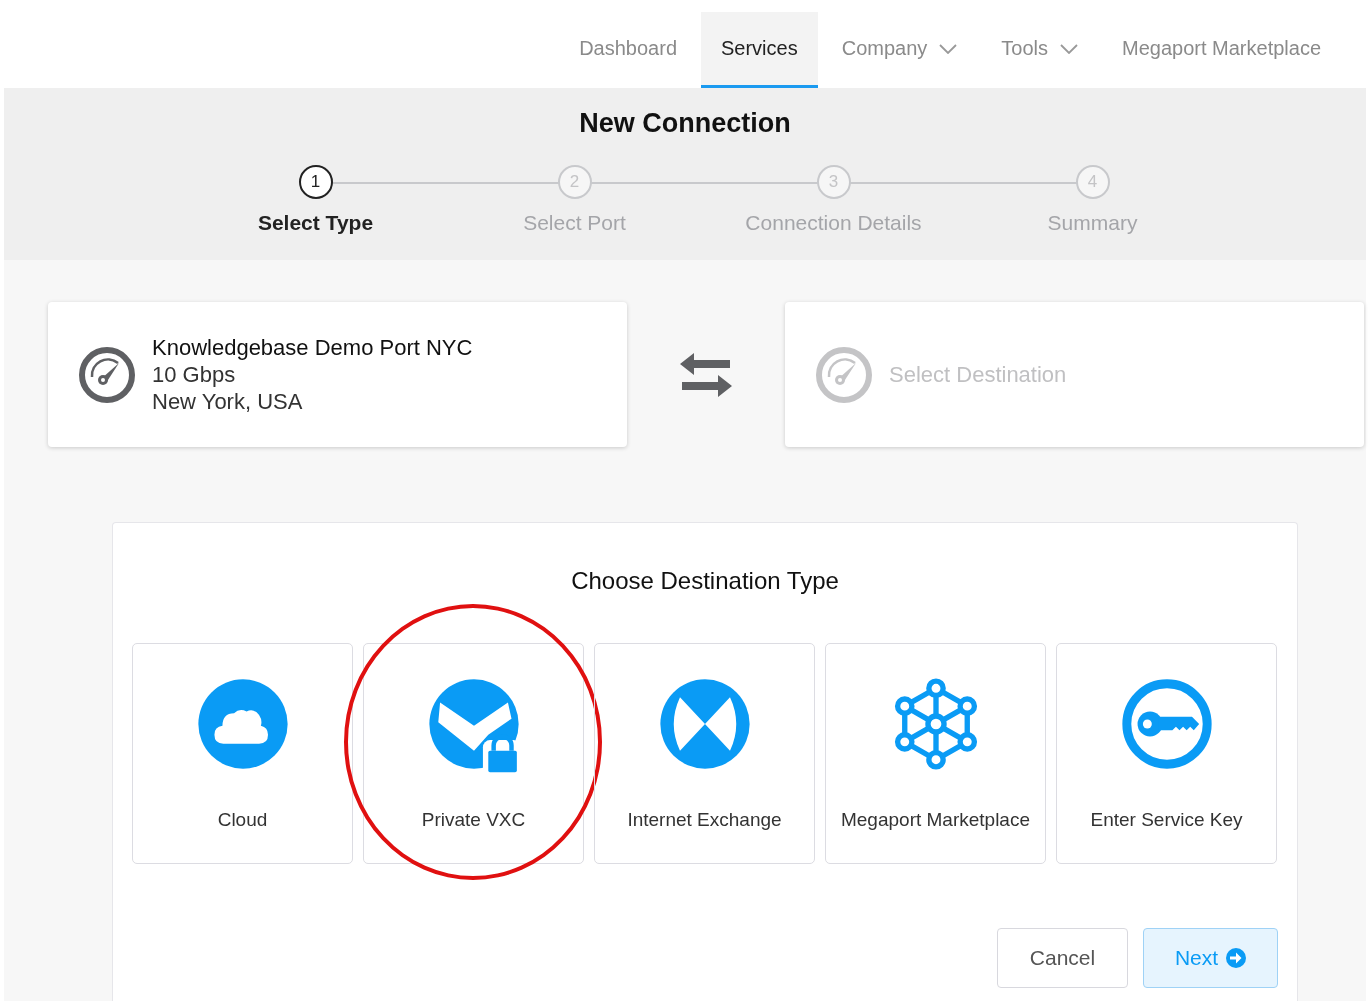 The image size is (1371, 1001). What do you see at coordinates (628, 50) in the screenshot?
I see `nav-tab: Dashboard` at bounding box center [628, 50].